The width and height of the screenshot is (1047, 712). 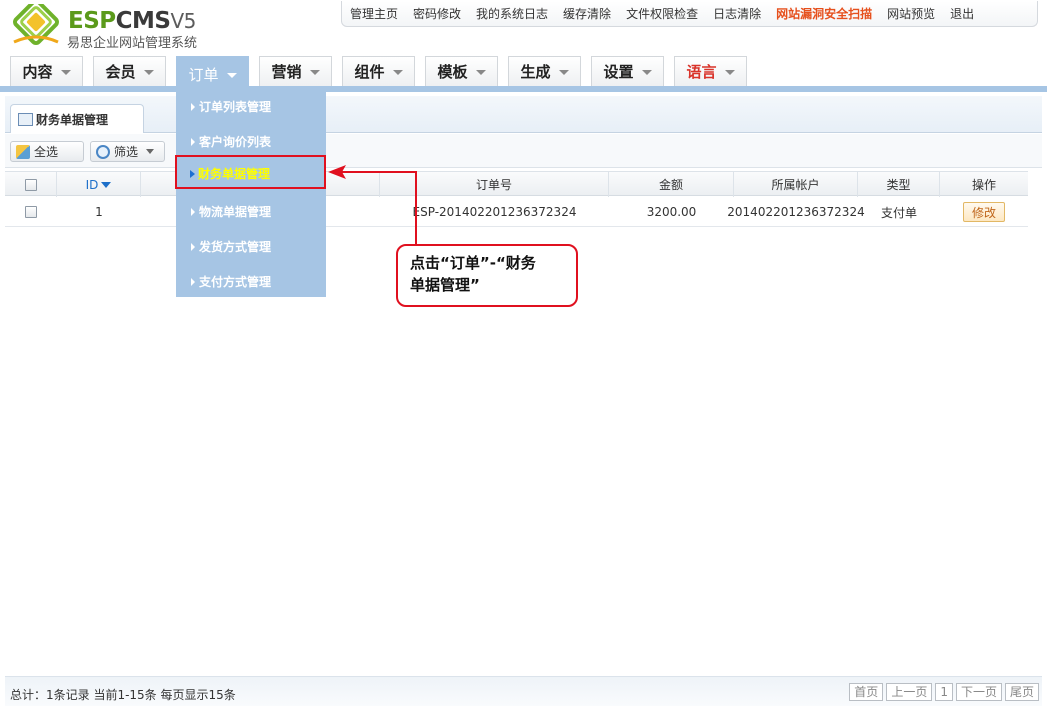 What do you see at coordinates (445, 285) in the screenshot?
I see `annotation-line-2: 单据管理”` at bounding box center [445, 285].